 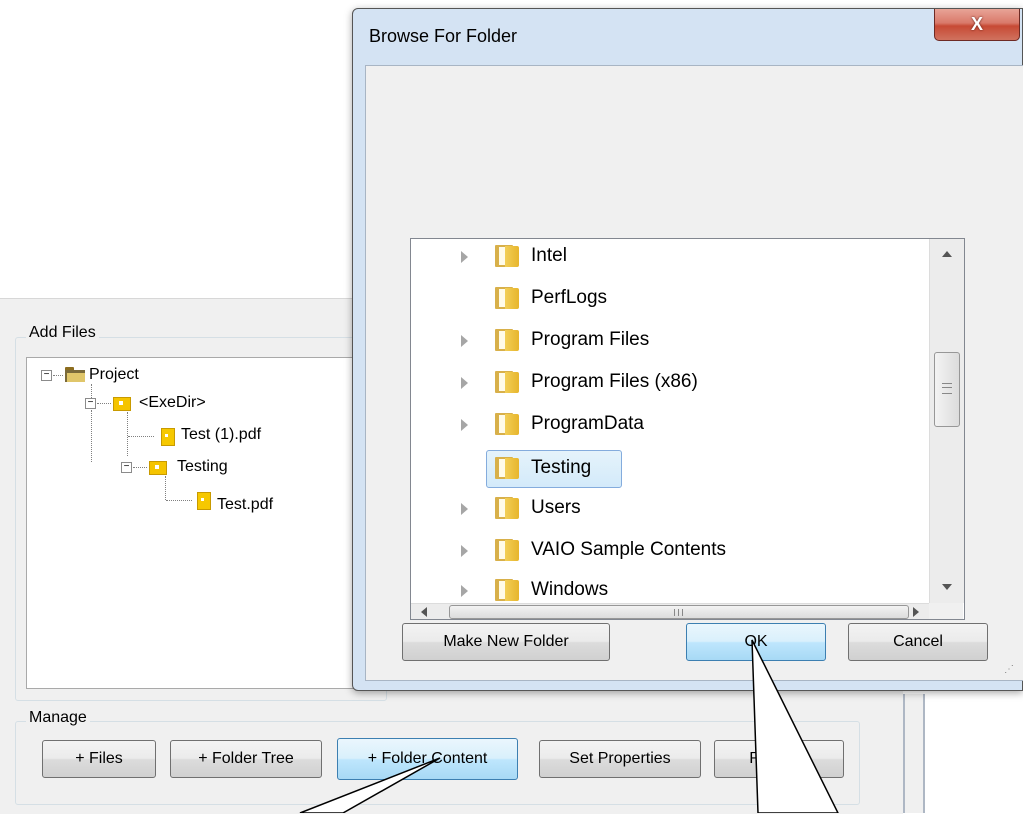 I want to click on set-properties-button: Set Properties, so click(x=620, y=759).